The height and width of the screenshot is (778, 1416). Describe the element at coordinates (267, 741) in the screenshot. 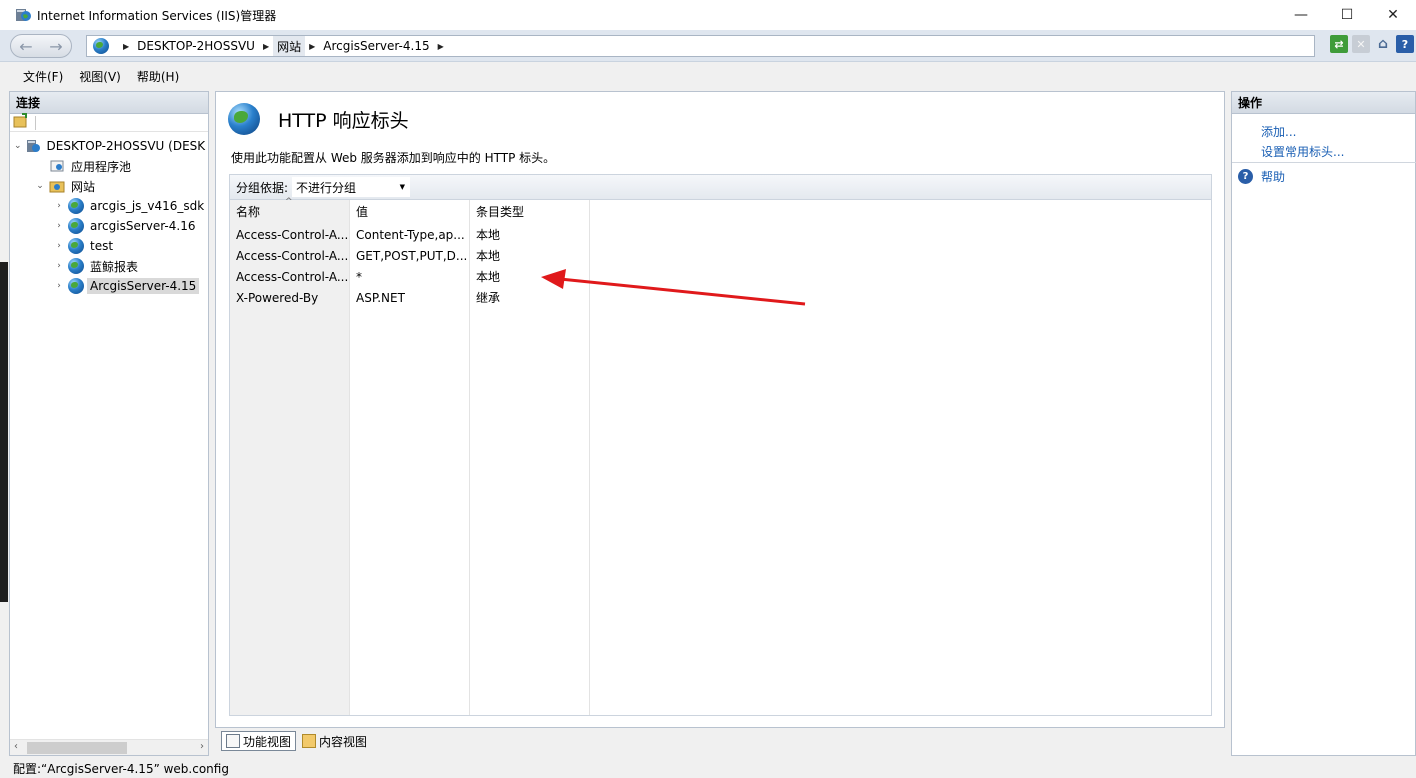

I see `tab-label: 功能视图` at that location.